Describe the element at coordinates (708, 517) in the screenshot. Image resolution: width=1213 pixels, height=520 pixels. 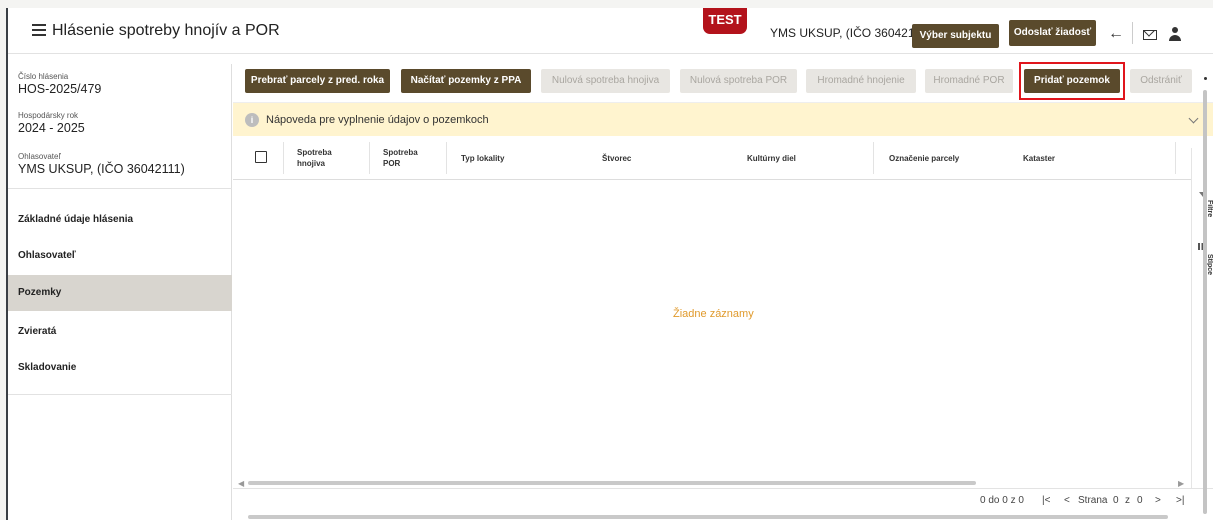
I see `page-scrollbar-thumb` at that location.